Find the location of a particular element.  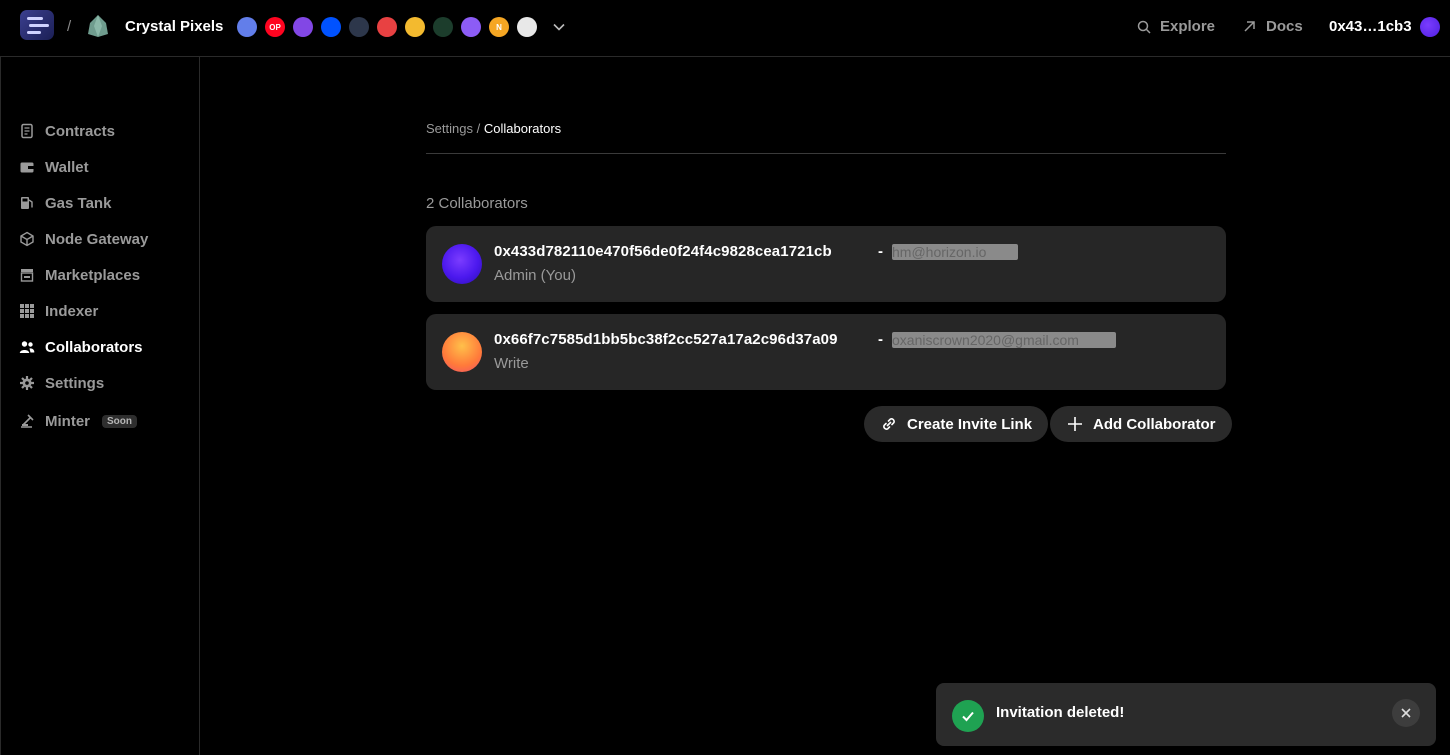

docs-link: Docs is located at coordinates (1273, 26).